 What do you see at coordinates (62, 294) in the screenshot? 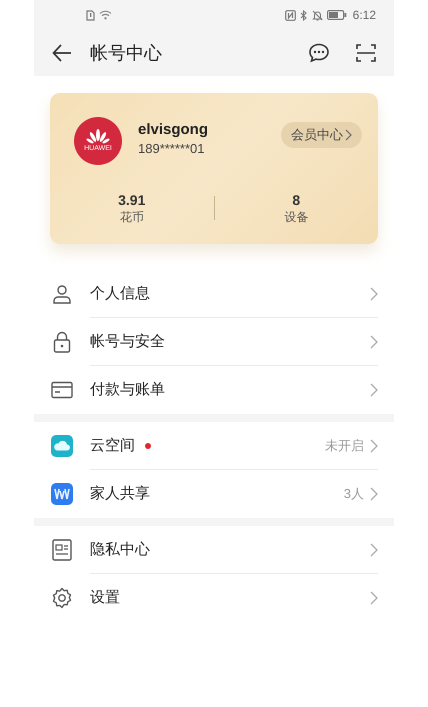
I see `person-icon` at bounding box center [62, 294].